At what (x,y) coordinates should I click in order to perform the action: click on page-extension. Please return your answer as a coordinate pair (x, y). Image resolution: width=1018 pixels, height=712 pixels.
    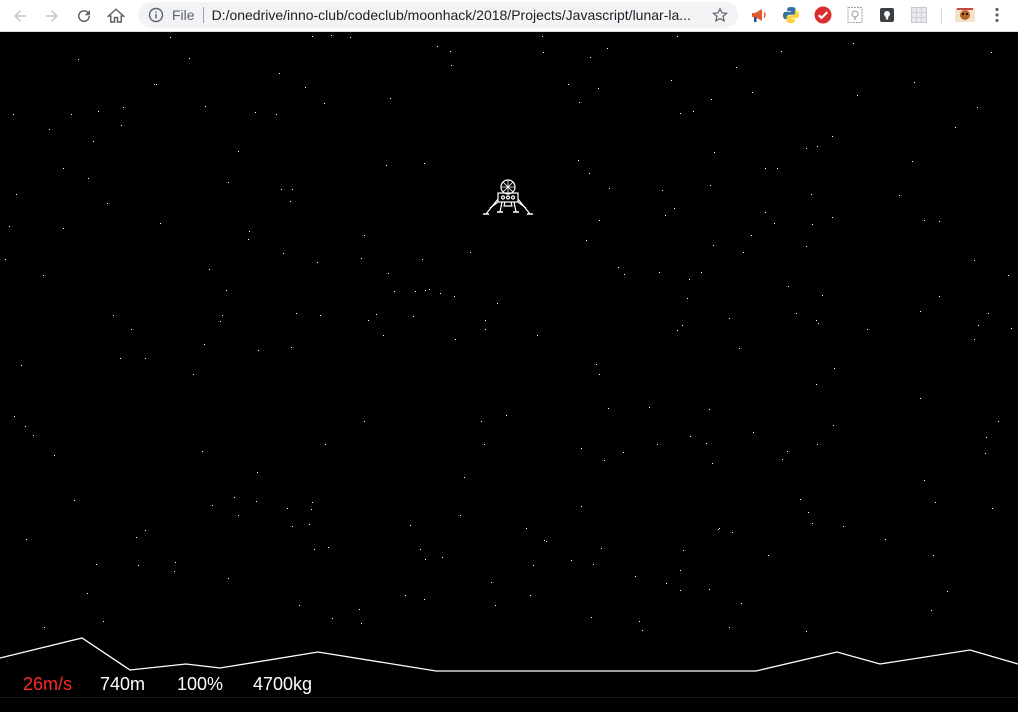
    Looking at the image, I should click on (855, 15).